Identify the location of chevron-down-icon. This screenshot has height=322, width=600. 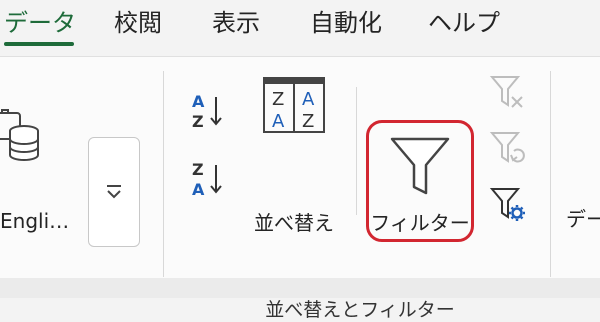
(114, 192).